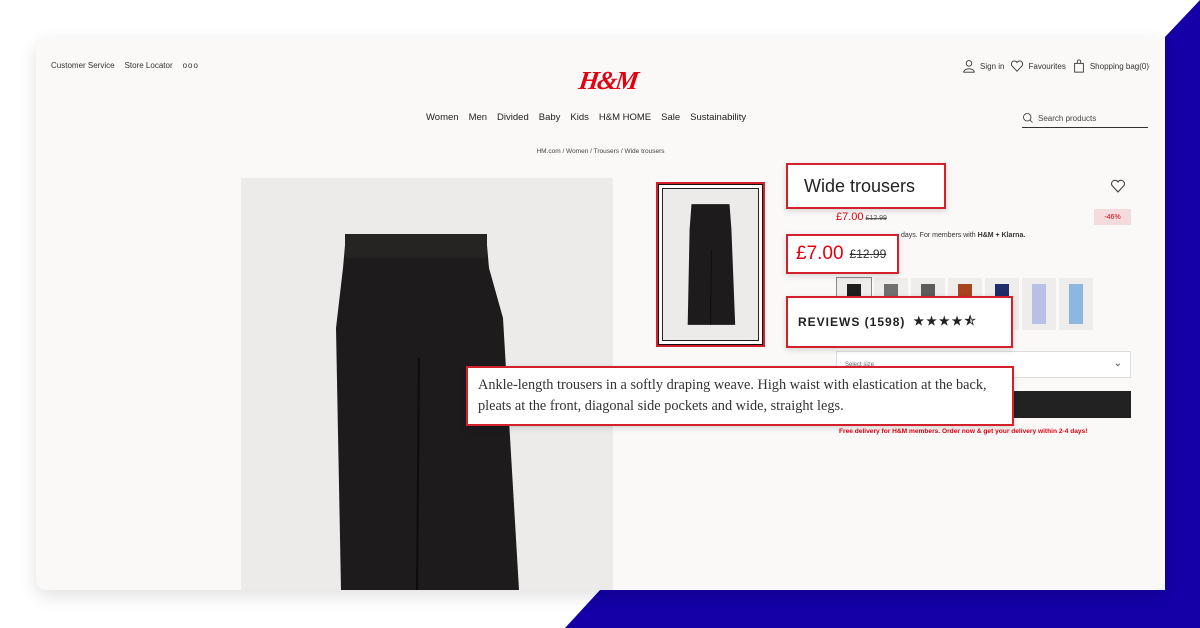 This screenshot has width=1200, height=628. I want to click on shopping-bag-link: Shopping bag(0), so click(1110, 66).